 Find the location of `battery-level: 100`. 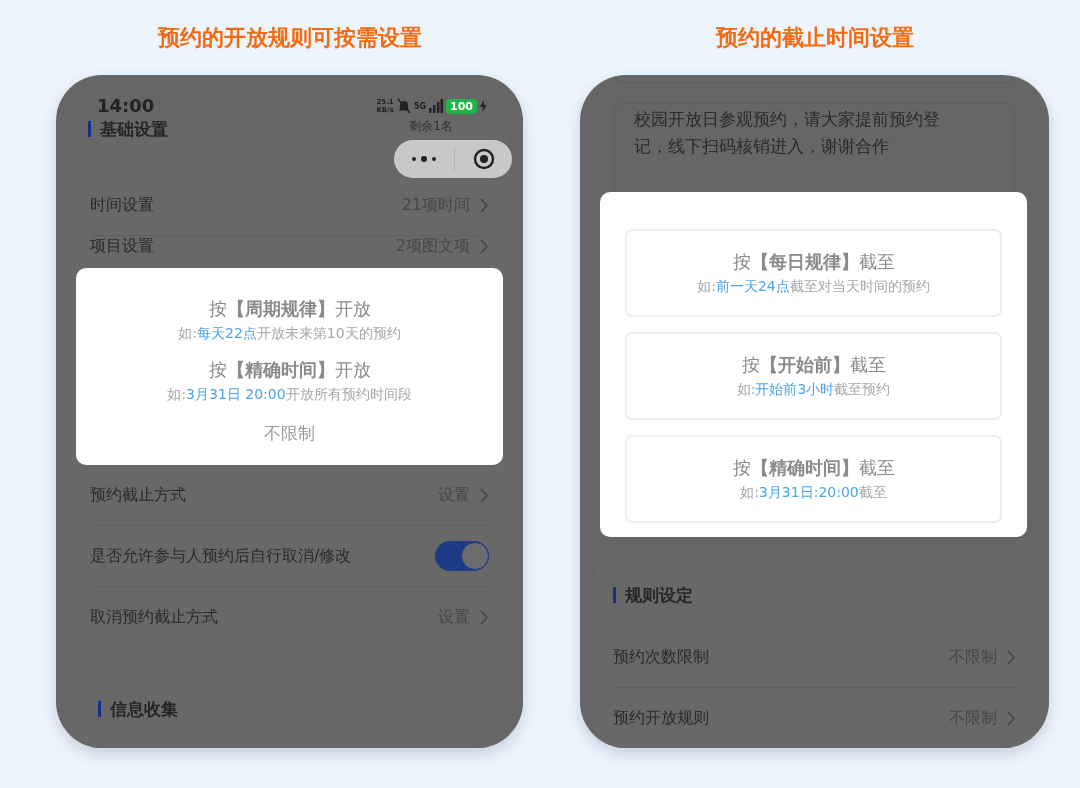

battery-level: 100 is located at coordinates (461, 106).